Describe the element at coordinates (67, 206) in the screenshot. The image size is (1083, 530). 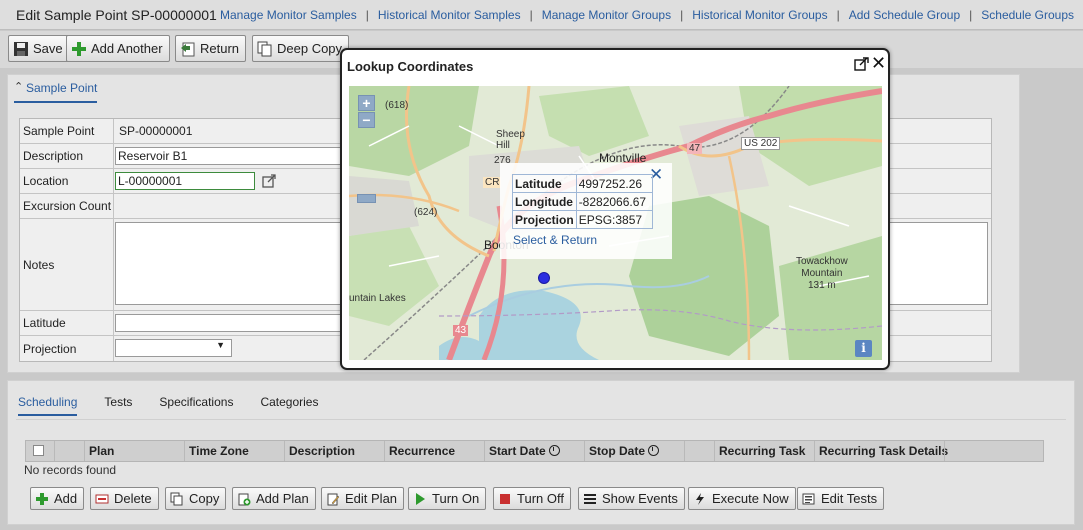
I see `excursion-count-label: Excursion Count` at that location.